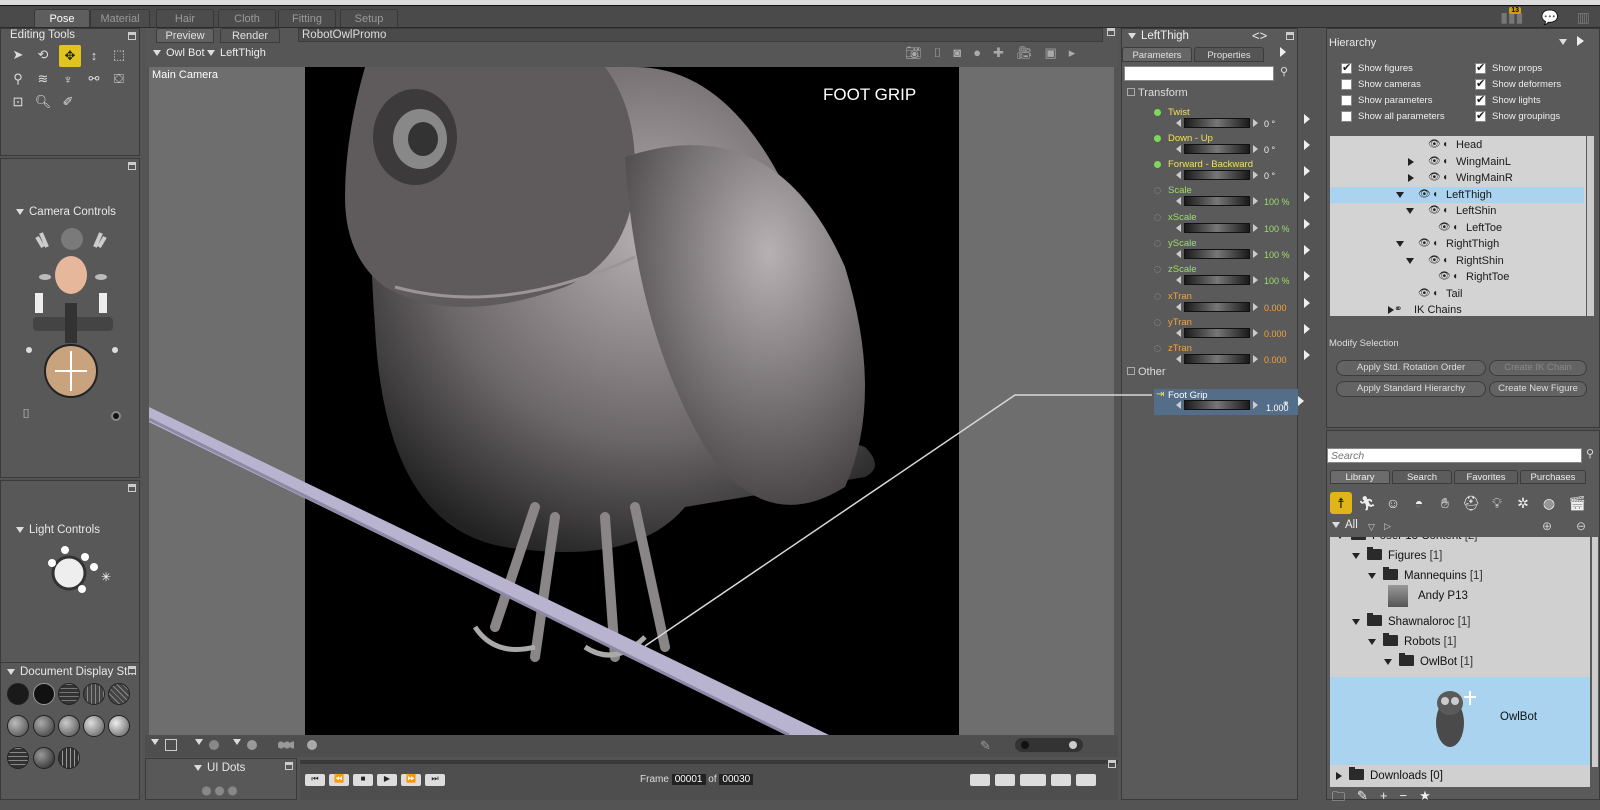 This screenshot has height=810, width=1600. Describe the element at coordinates (214, 745) in the screenshot. I see `sphere-icon` at that location.